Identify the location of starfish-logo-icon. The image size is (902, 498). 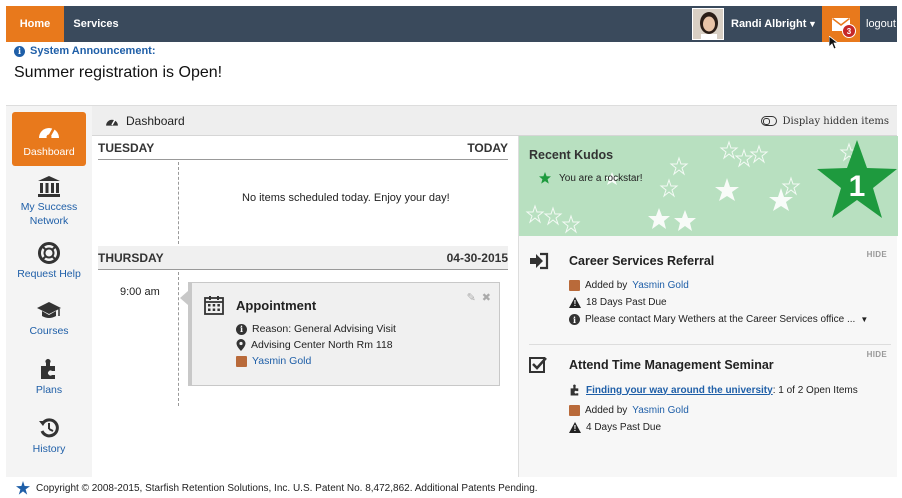
(23, 488).